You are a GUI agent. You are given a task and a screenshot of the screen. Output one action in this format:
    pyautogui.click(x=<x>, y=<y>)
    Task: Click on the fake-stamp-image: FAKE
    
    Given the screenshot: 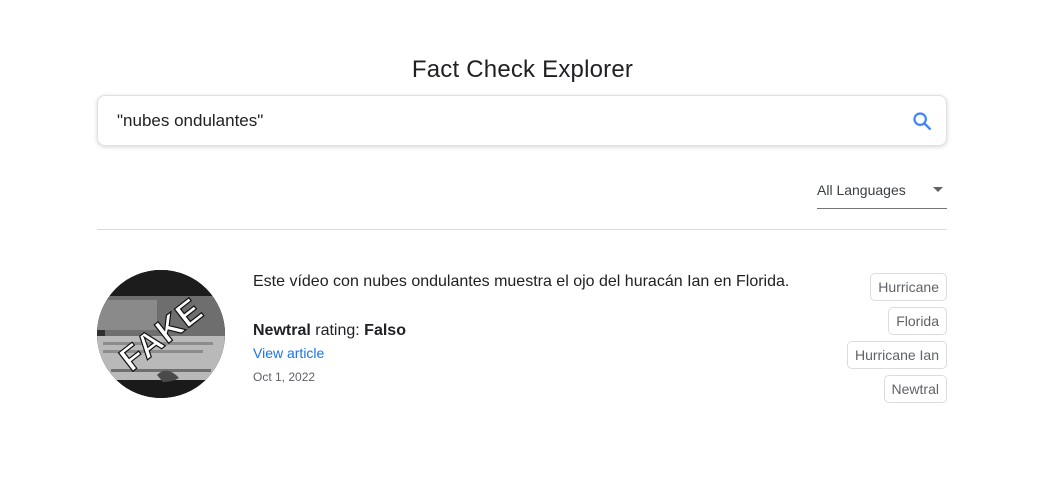 What is the action you would take?
    pyautogui.click(x=161, y=334)
    